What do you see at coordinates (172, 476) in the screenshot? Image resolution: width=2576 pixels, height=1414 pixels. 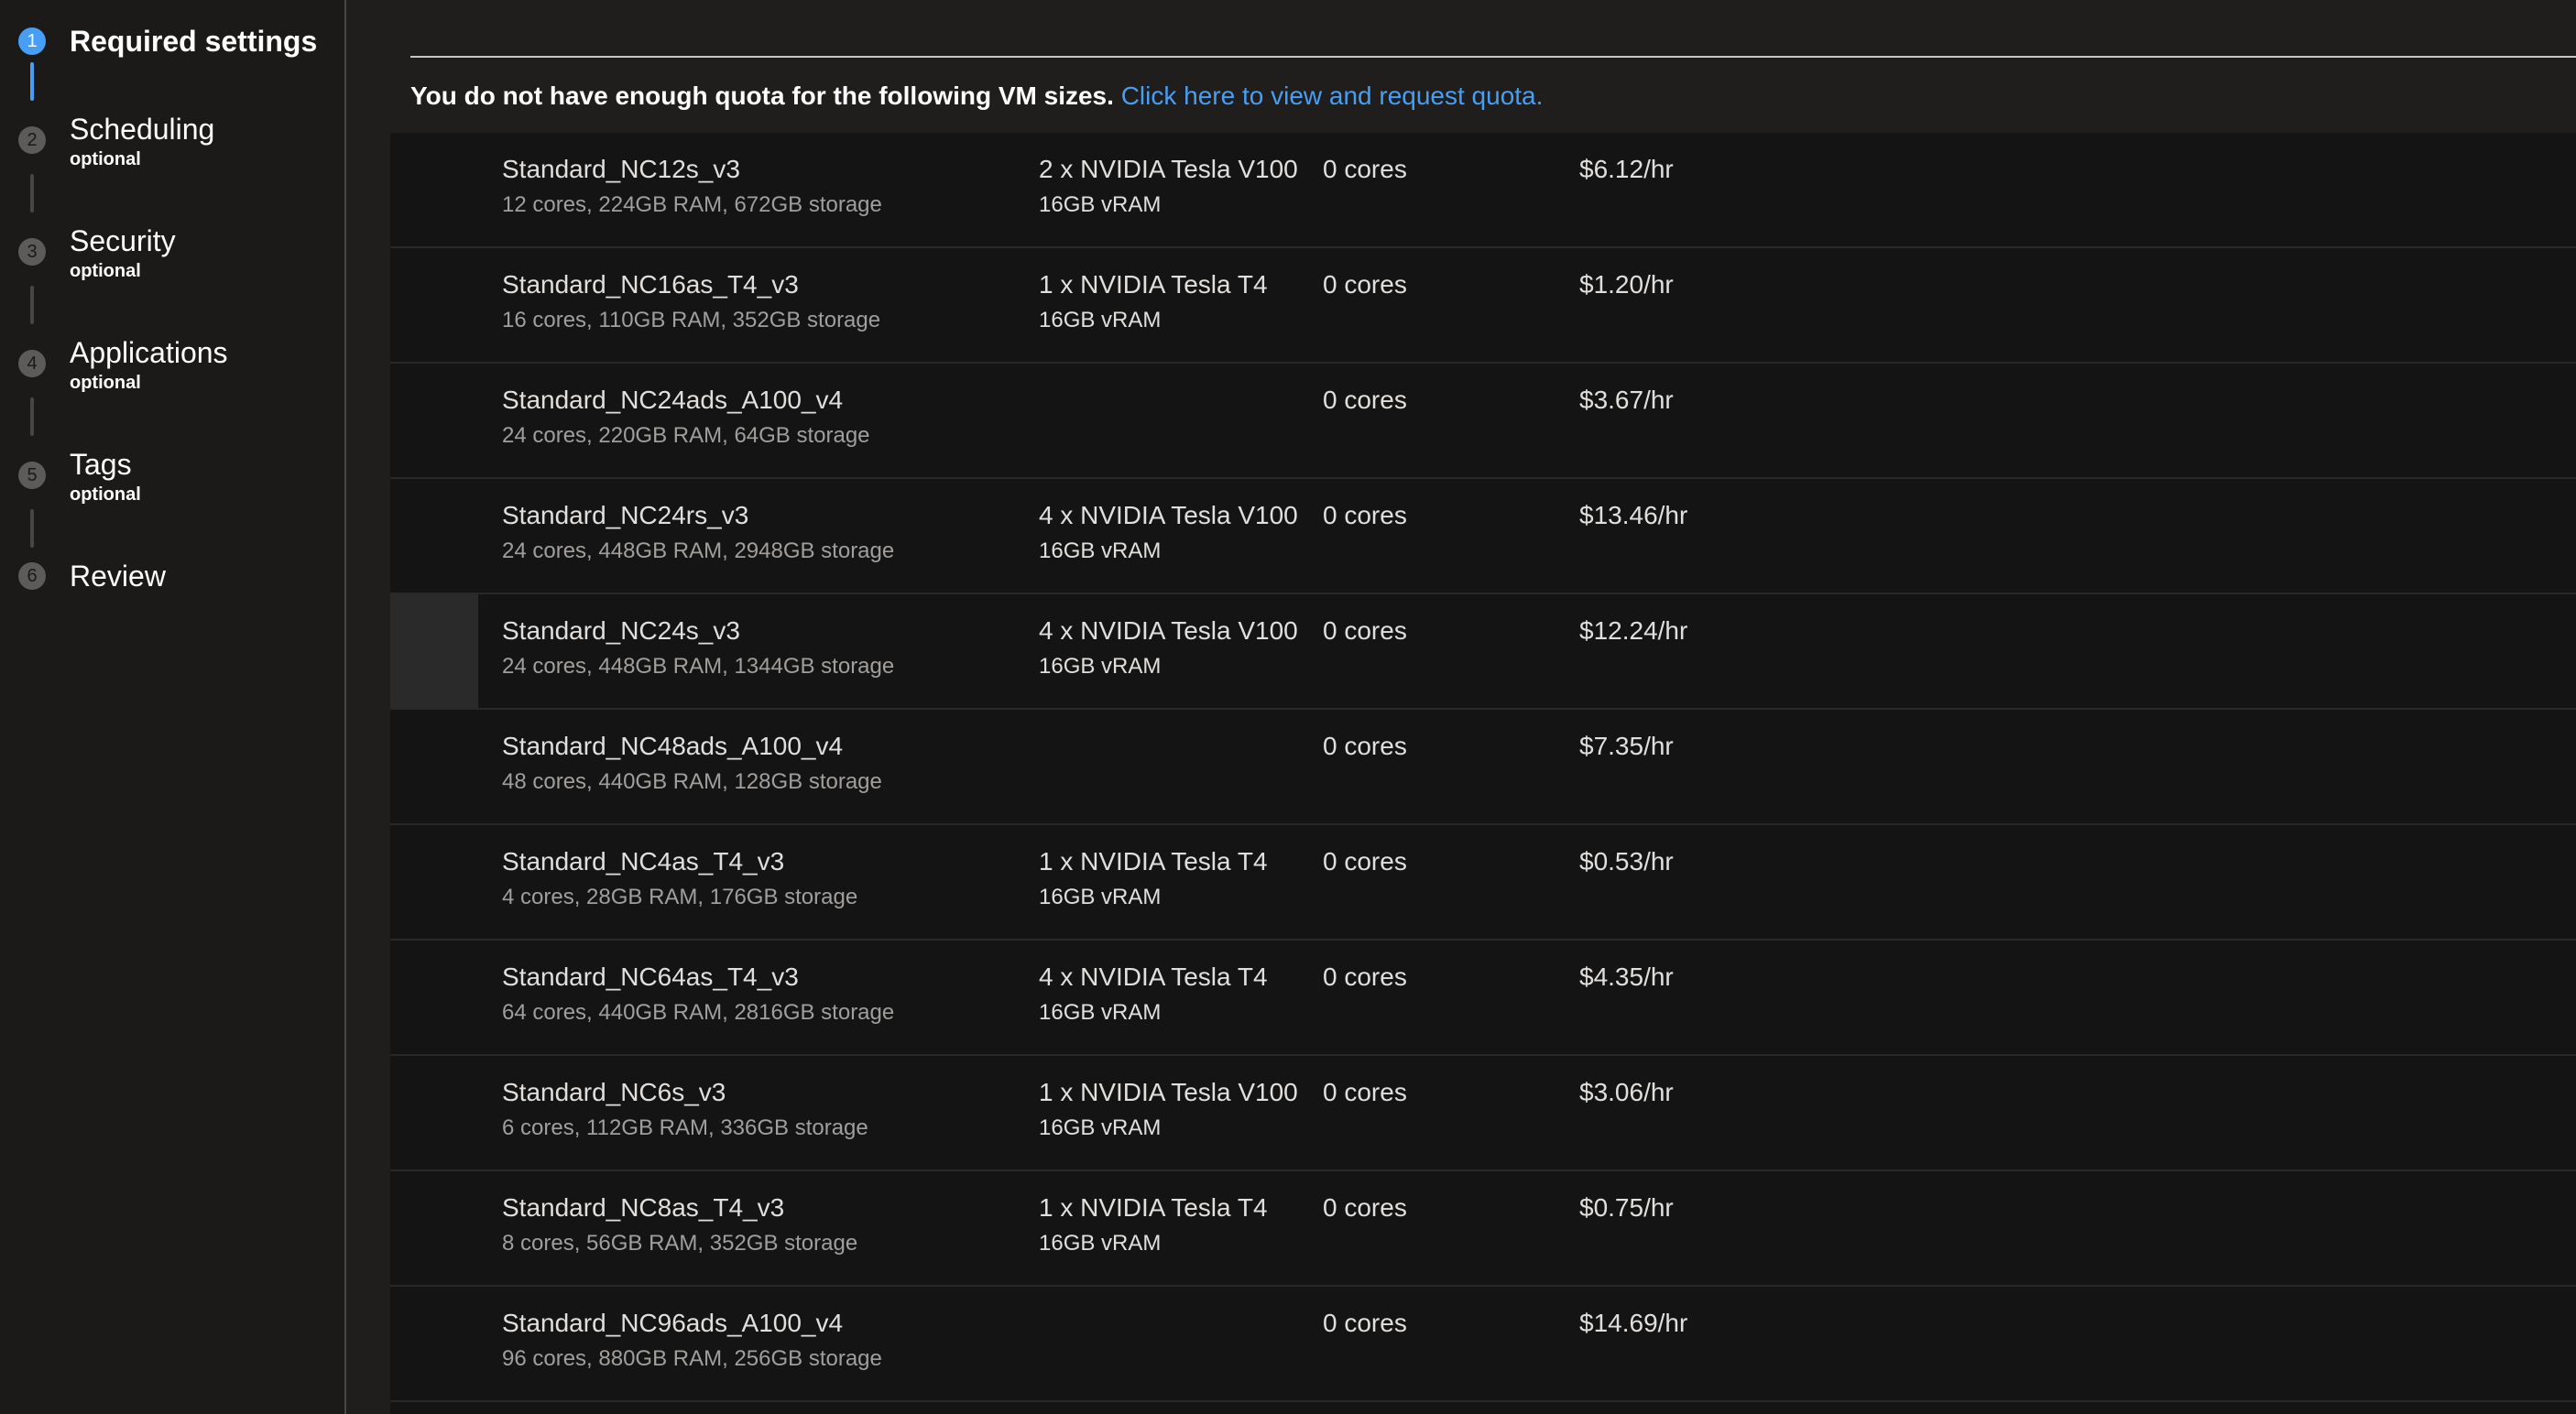 I see `step-tags: 5 Tags optional` at bounding box center [172, 476].